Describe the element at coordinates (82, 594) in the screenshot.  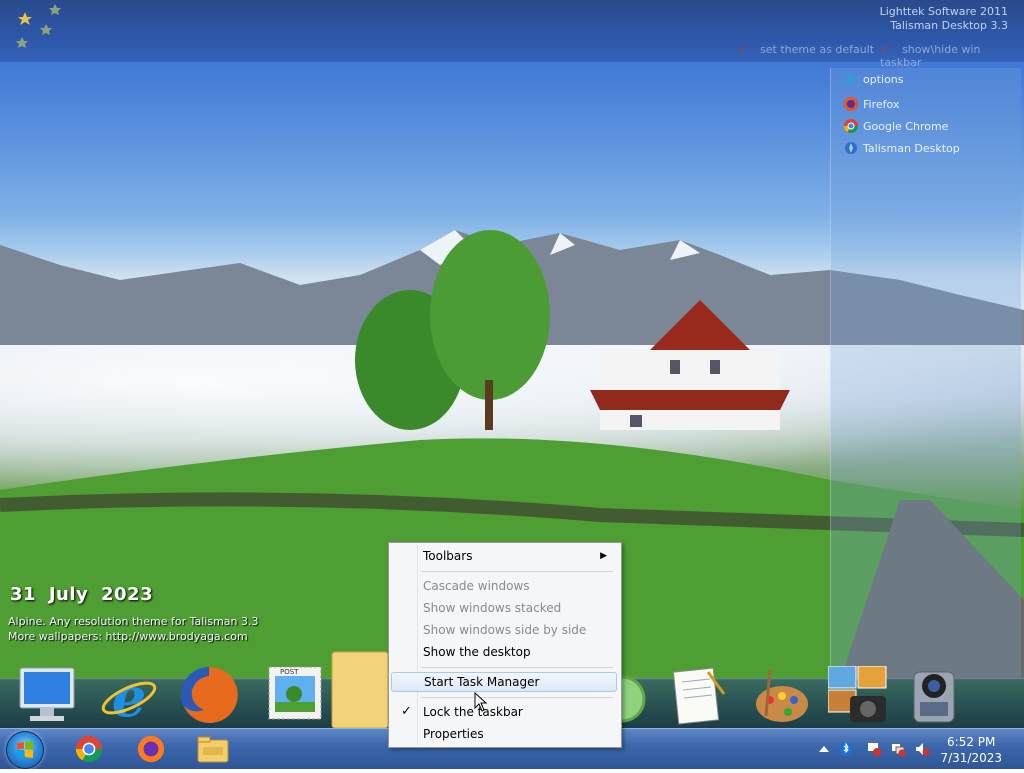
I see `desktop-date: 31 July 2023` at that location.